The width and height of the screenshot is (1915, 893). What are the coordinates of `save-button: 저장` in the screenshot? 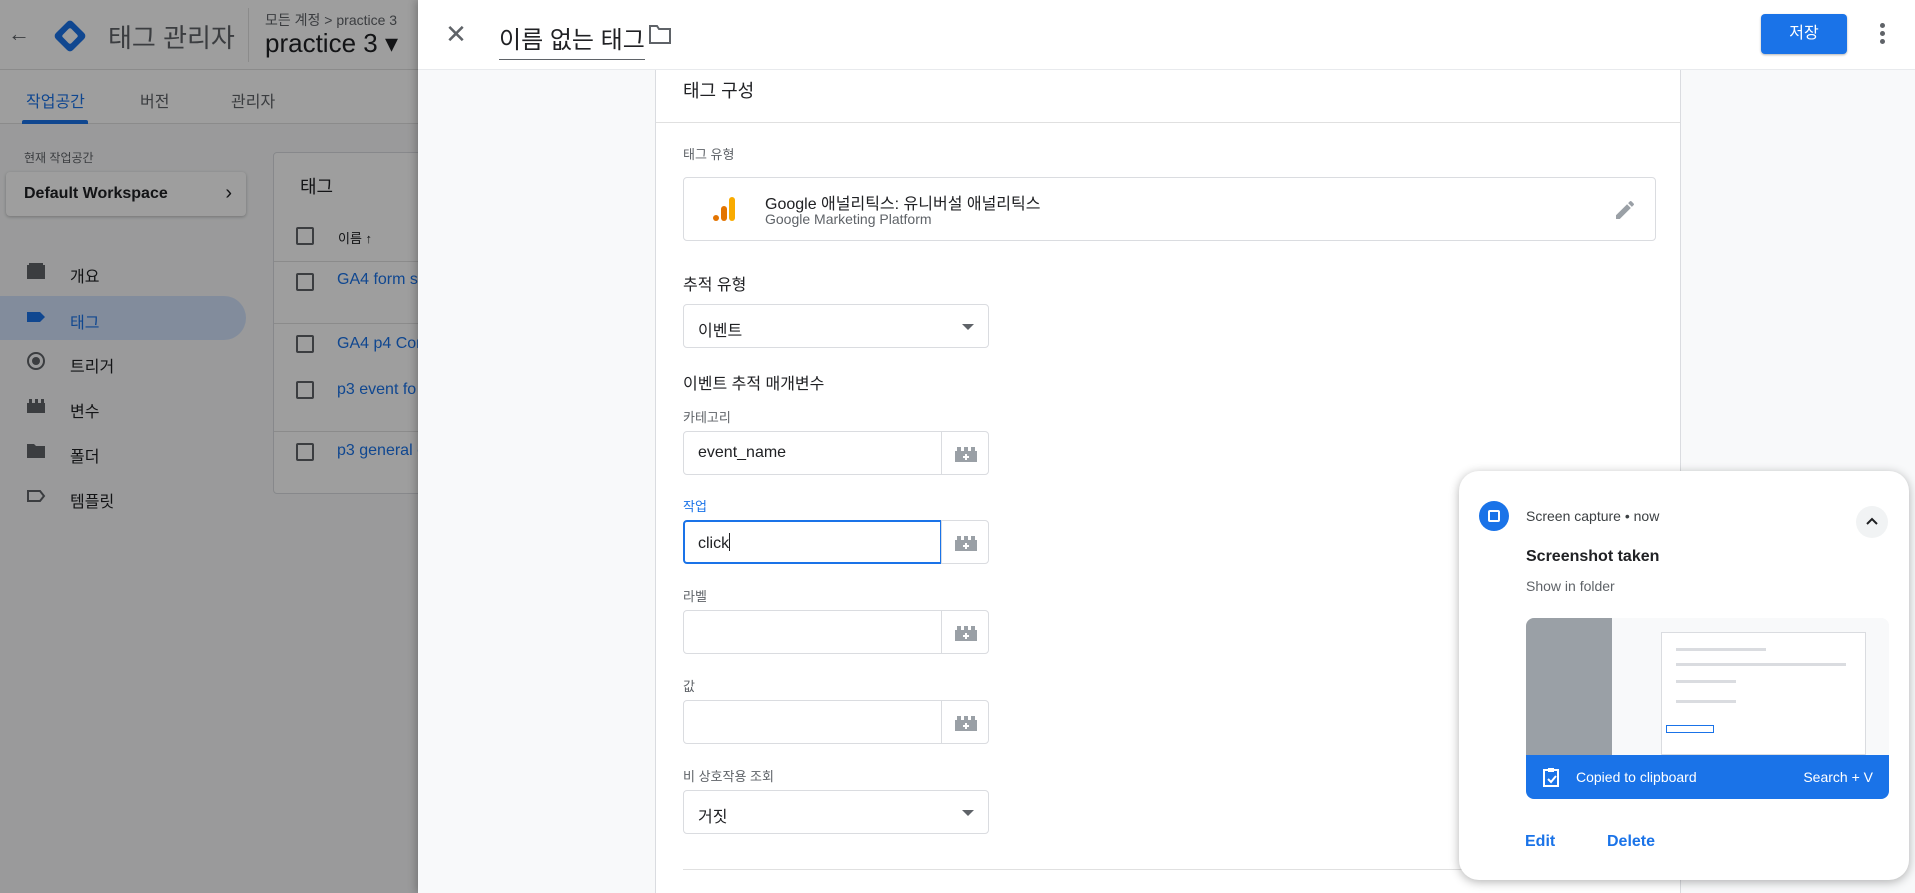 It's located at (1804, 34).